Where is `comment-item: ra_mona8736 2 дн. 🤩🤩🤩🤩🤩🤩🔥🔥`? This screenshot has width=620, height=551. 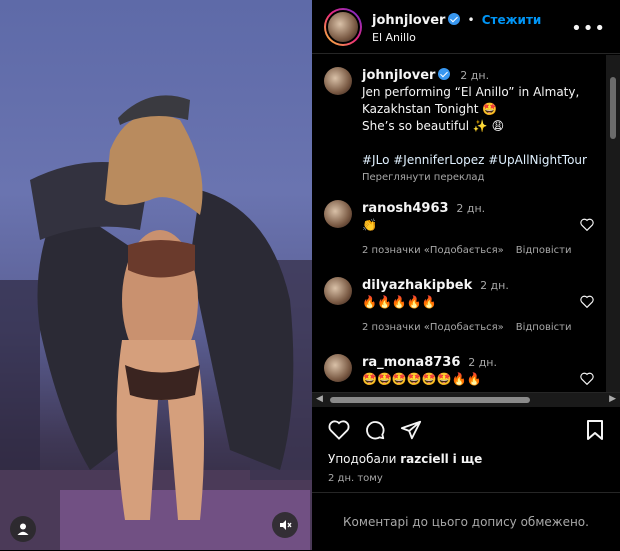
comment-item: ra_mona8736 2 дн. 🤩🤩🤩🤩🤩🤩🔥🔥 is located at coordinates (466, 371).